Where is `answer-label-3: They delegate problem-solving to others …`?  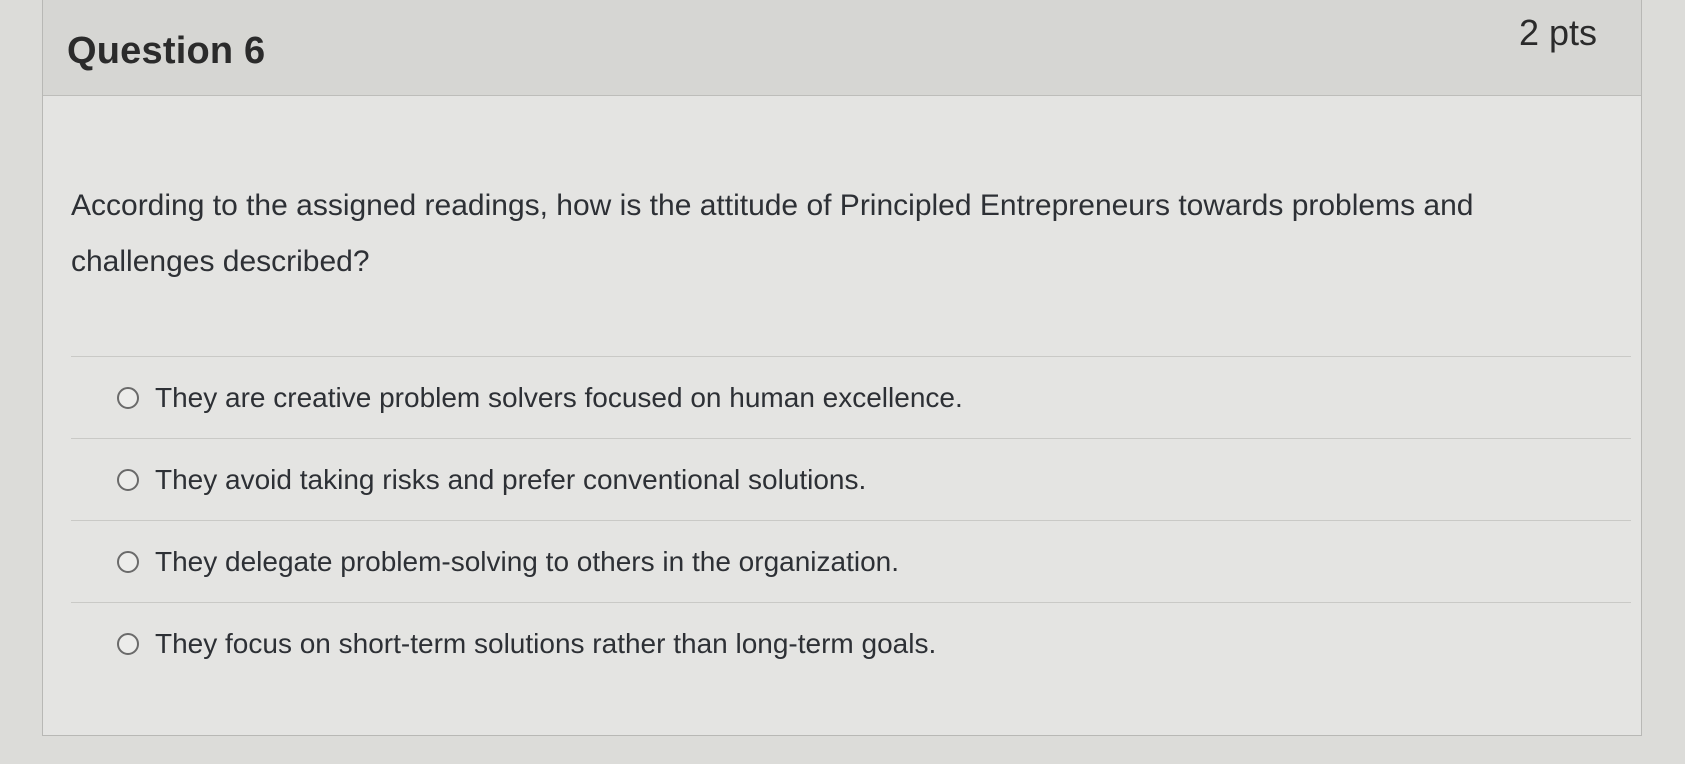 answer-label-3: They delegate problem-solving to others … is located at coordinates (527, 561).